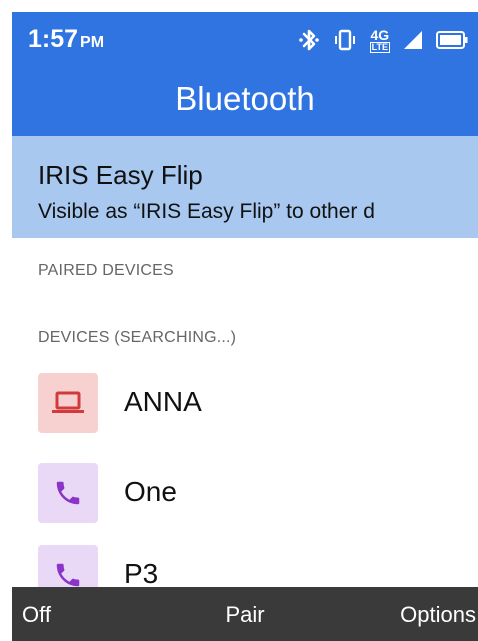  What do you see at coordinates (53, 39) in the screenshot?
I see `time-text: 1:57` at bounding box center [53, 39].